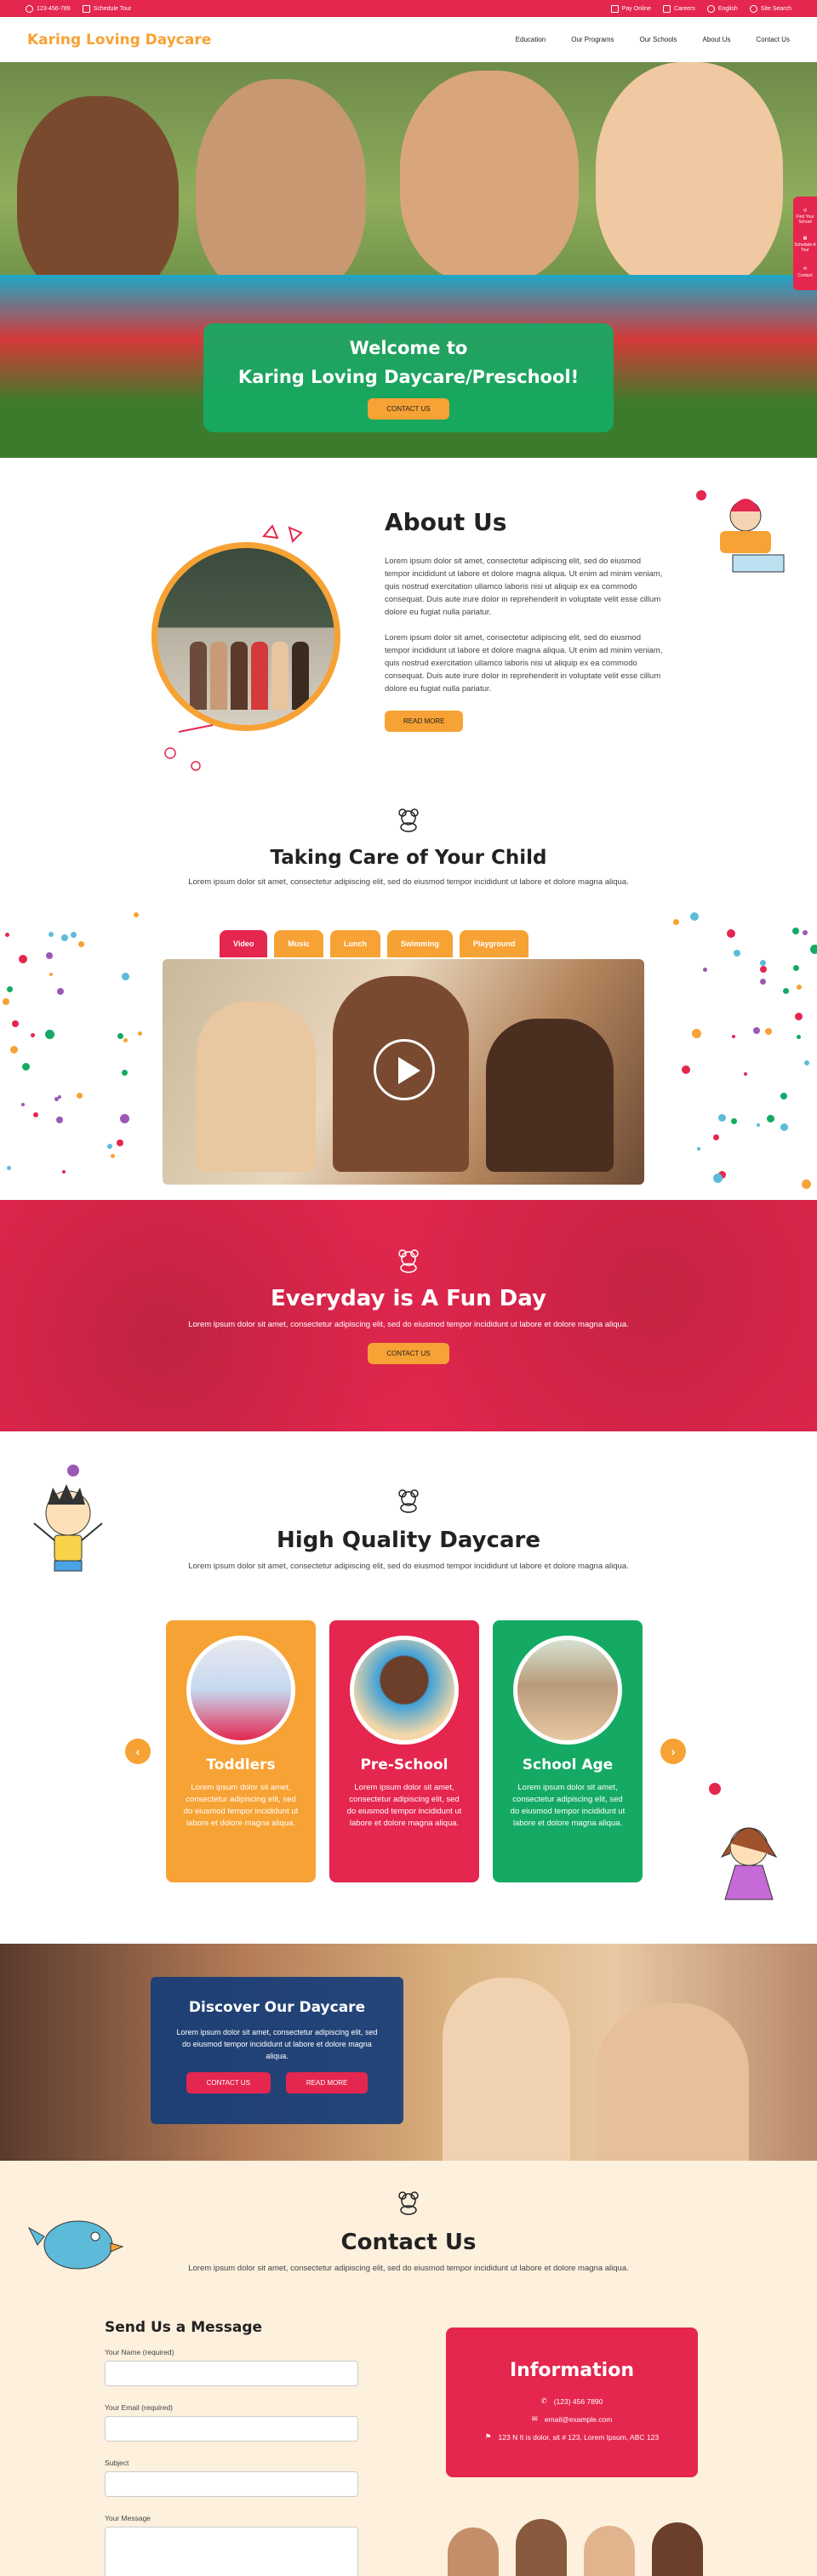 The height and width of the screenshot is (2576, 817). Describe the element at coordinates (48, 8) in the screenshot. I see `phone-link: 123-456-789` at that location.